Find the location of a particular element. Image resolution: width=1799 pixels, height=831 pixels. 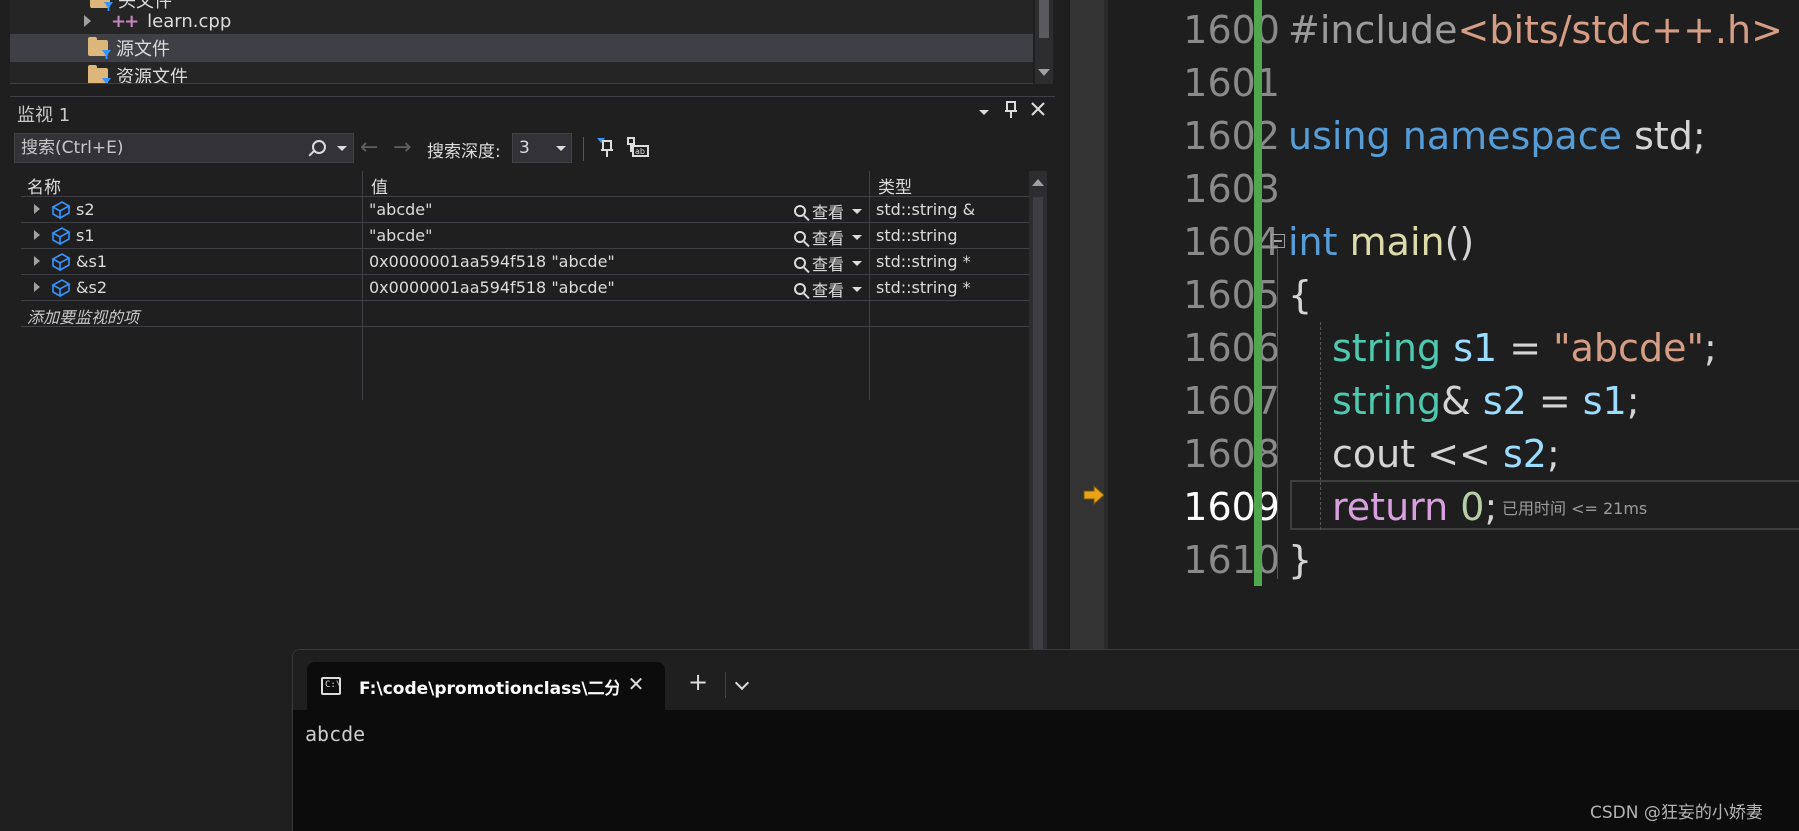

close-tab-icon: ✕ is located at coordinates (636, 684).